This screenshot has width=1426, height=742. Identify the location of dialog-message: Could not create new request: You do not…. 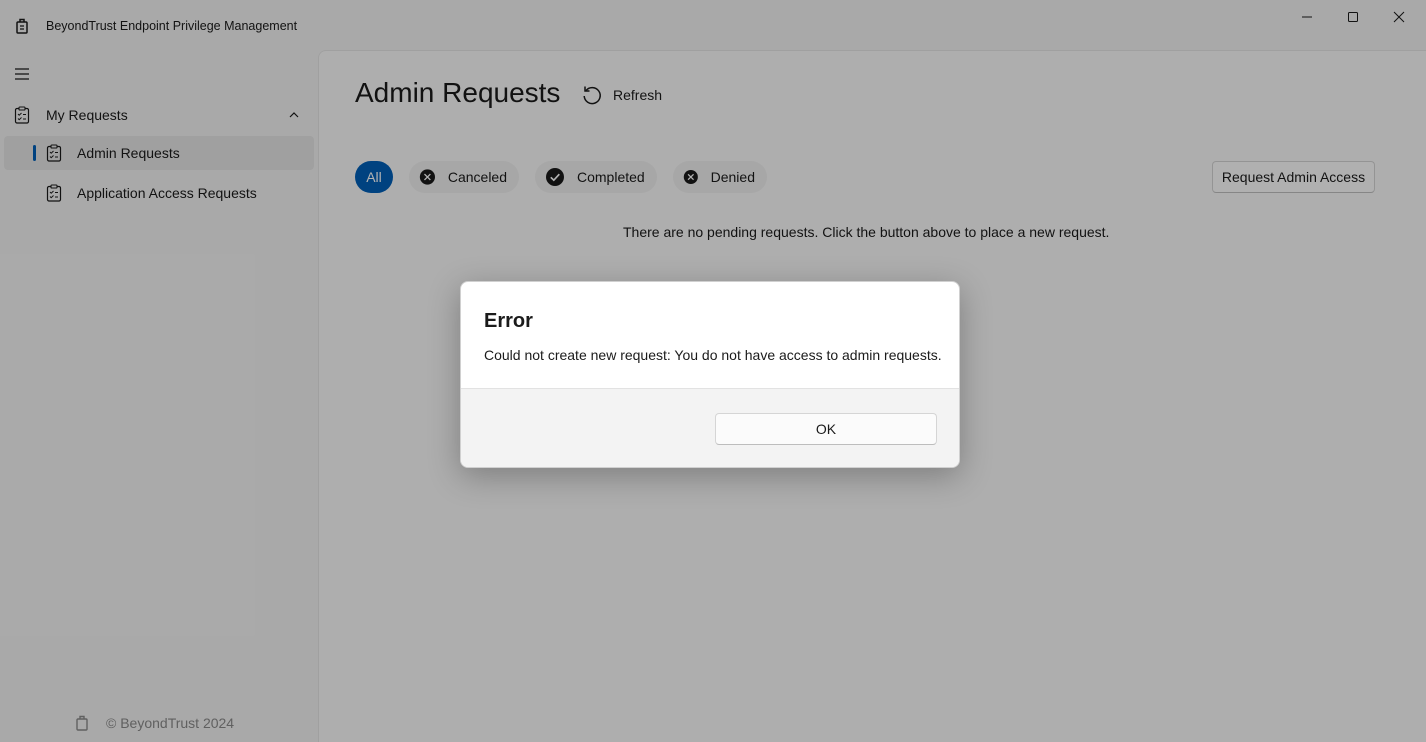
(713, 355).